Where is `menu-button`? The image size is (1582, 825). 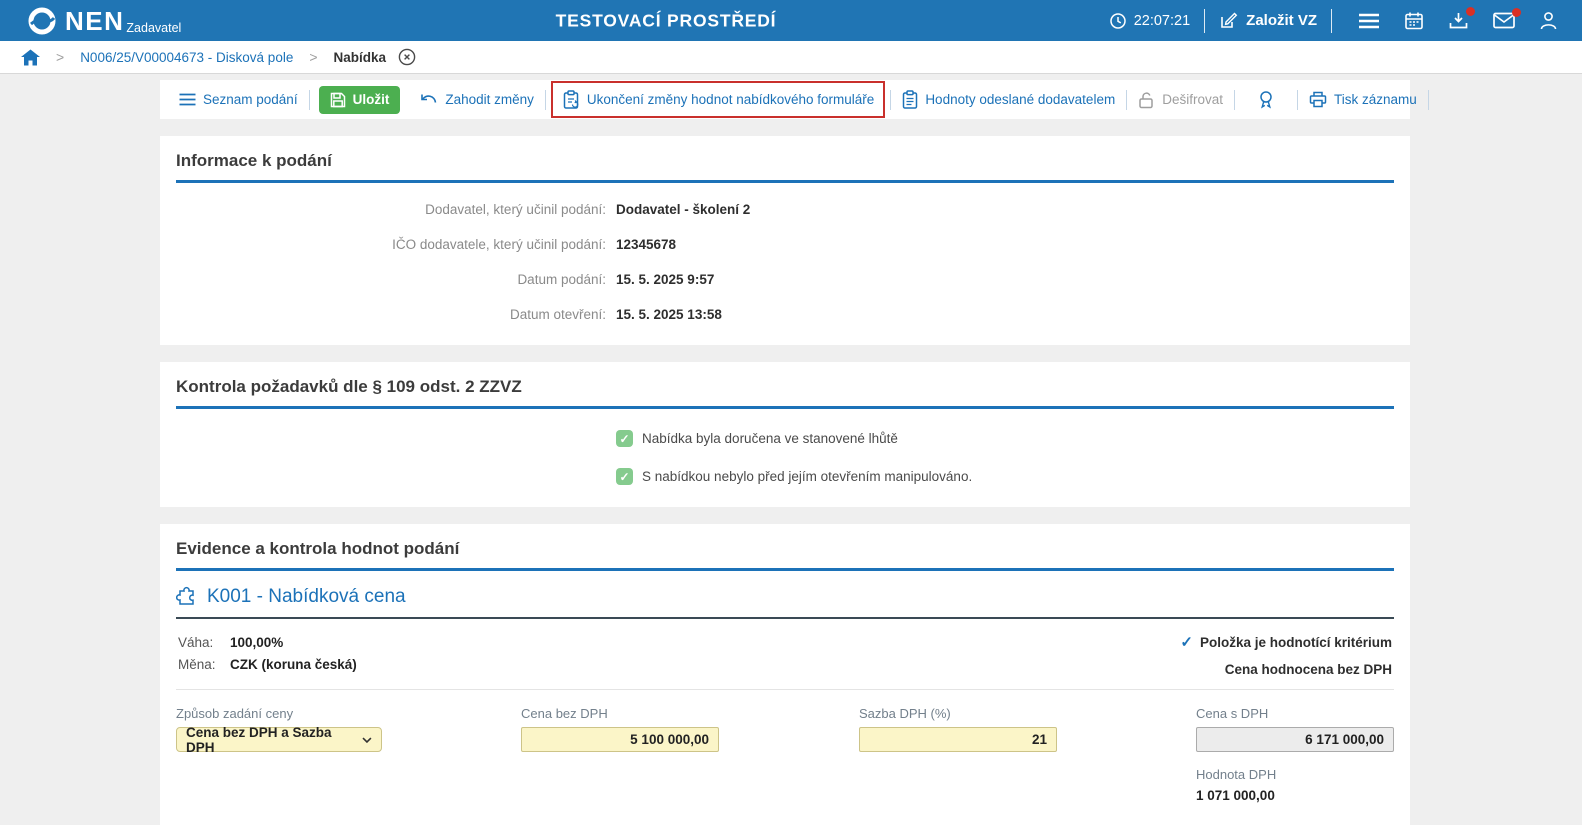
menu-button is located at coordinates (1369, 21).